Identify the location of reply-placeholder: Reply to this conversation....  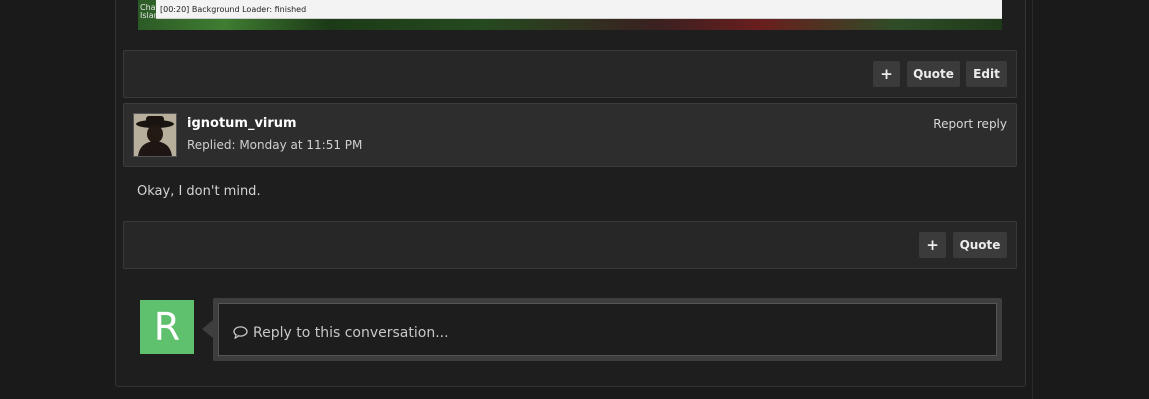
(341, 334).